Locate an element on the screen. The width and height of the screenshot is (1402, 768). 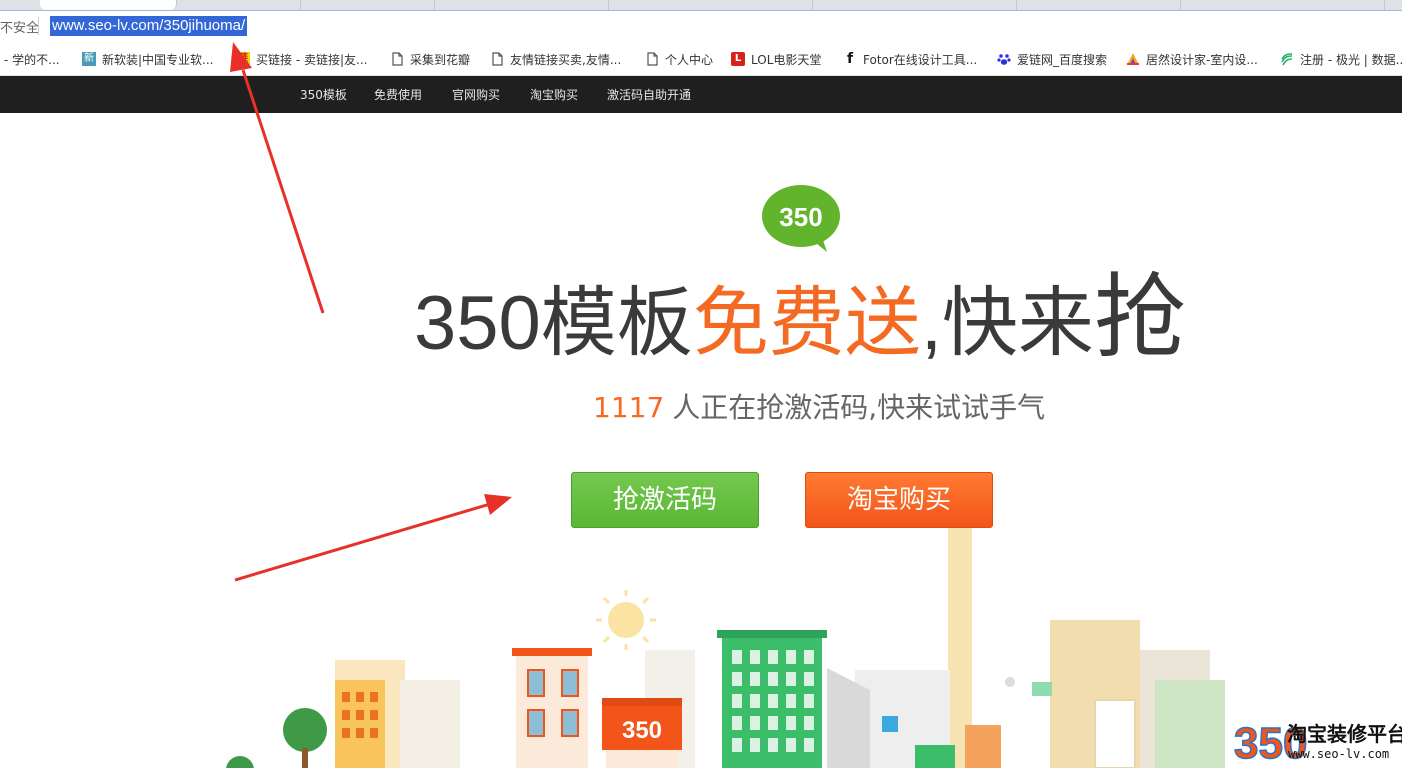
watermark-url: www.seo-lv.com is located at coordinates (1339, 754).